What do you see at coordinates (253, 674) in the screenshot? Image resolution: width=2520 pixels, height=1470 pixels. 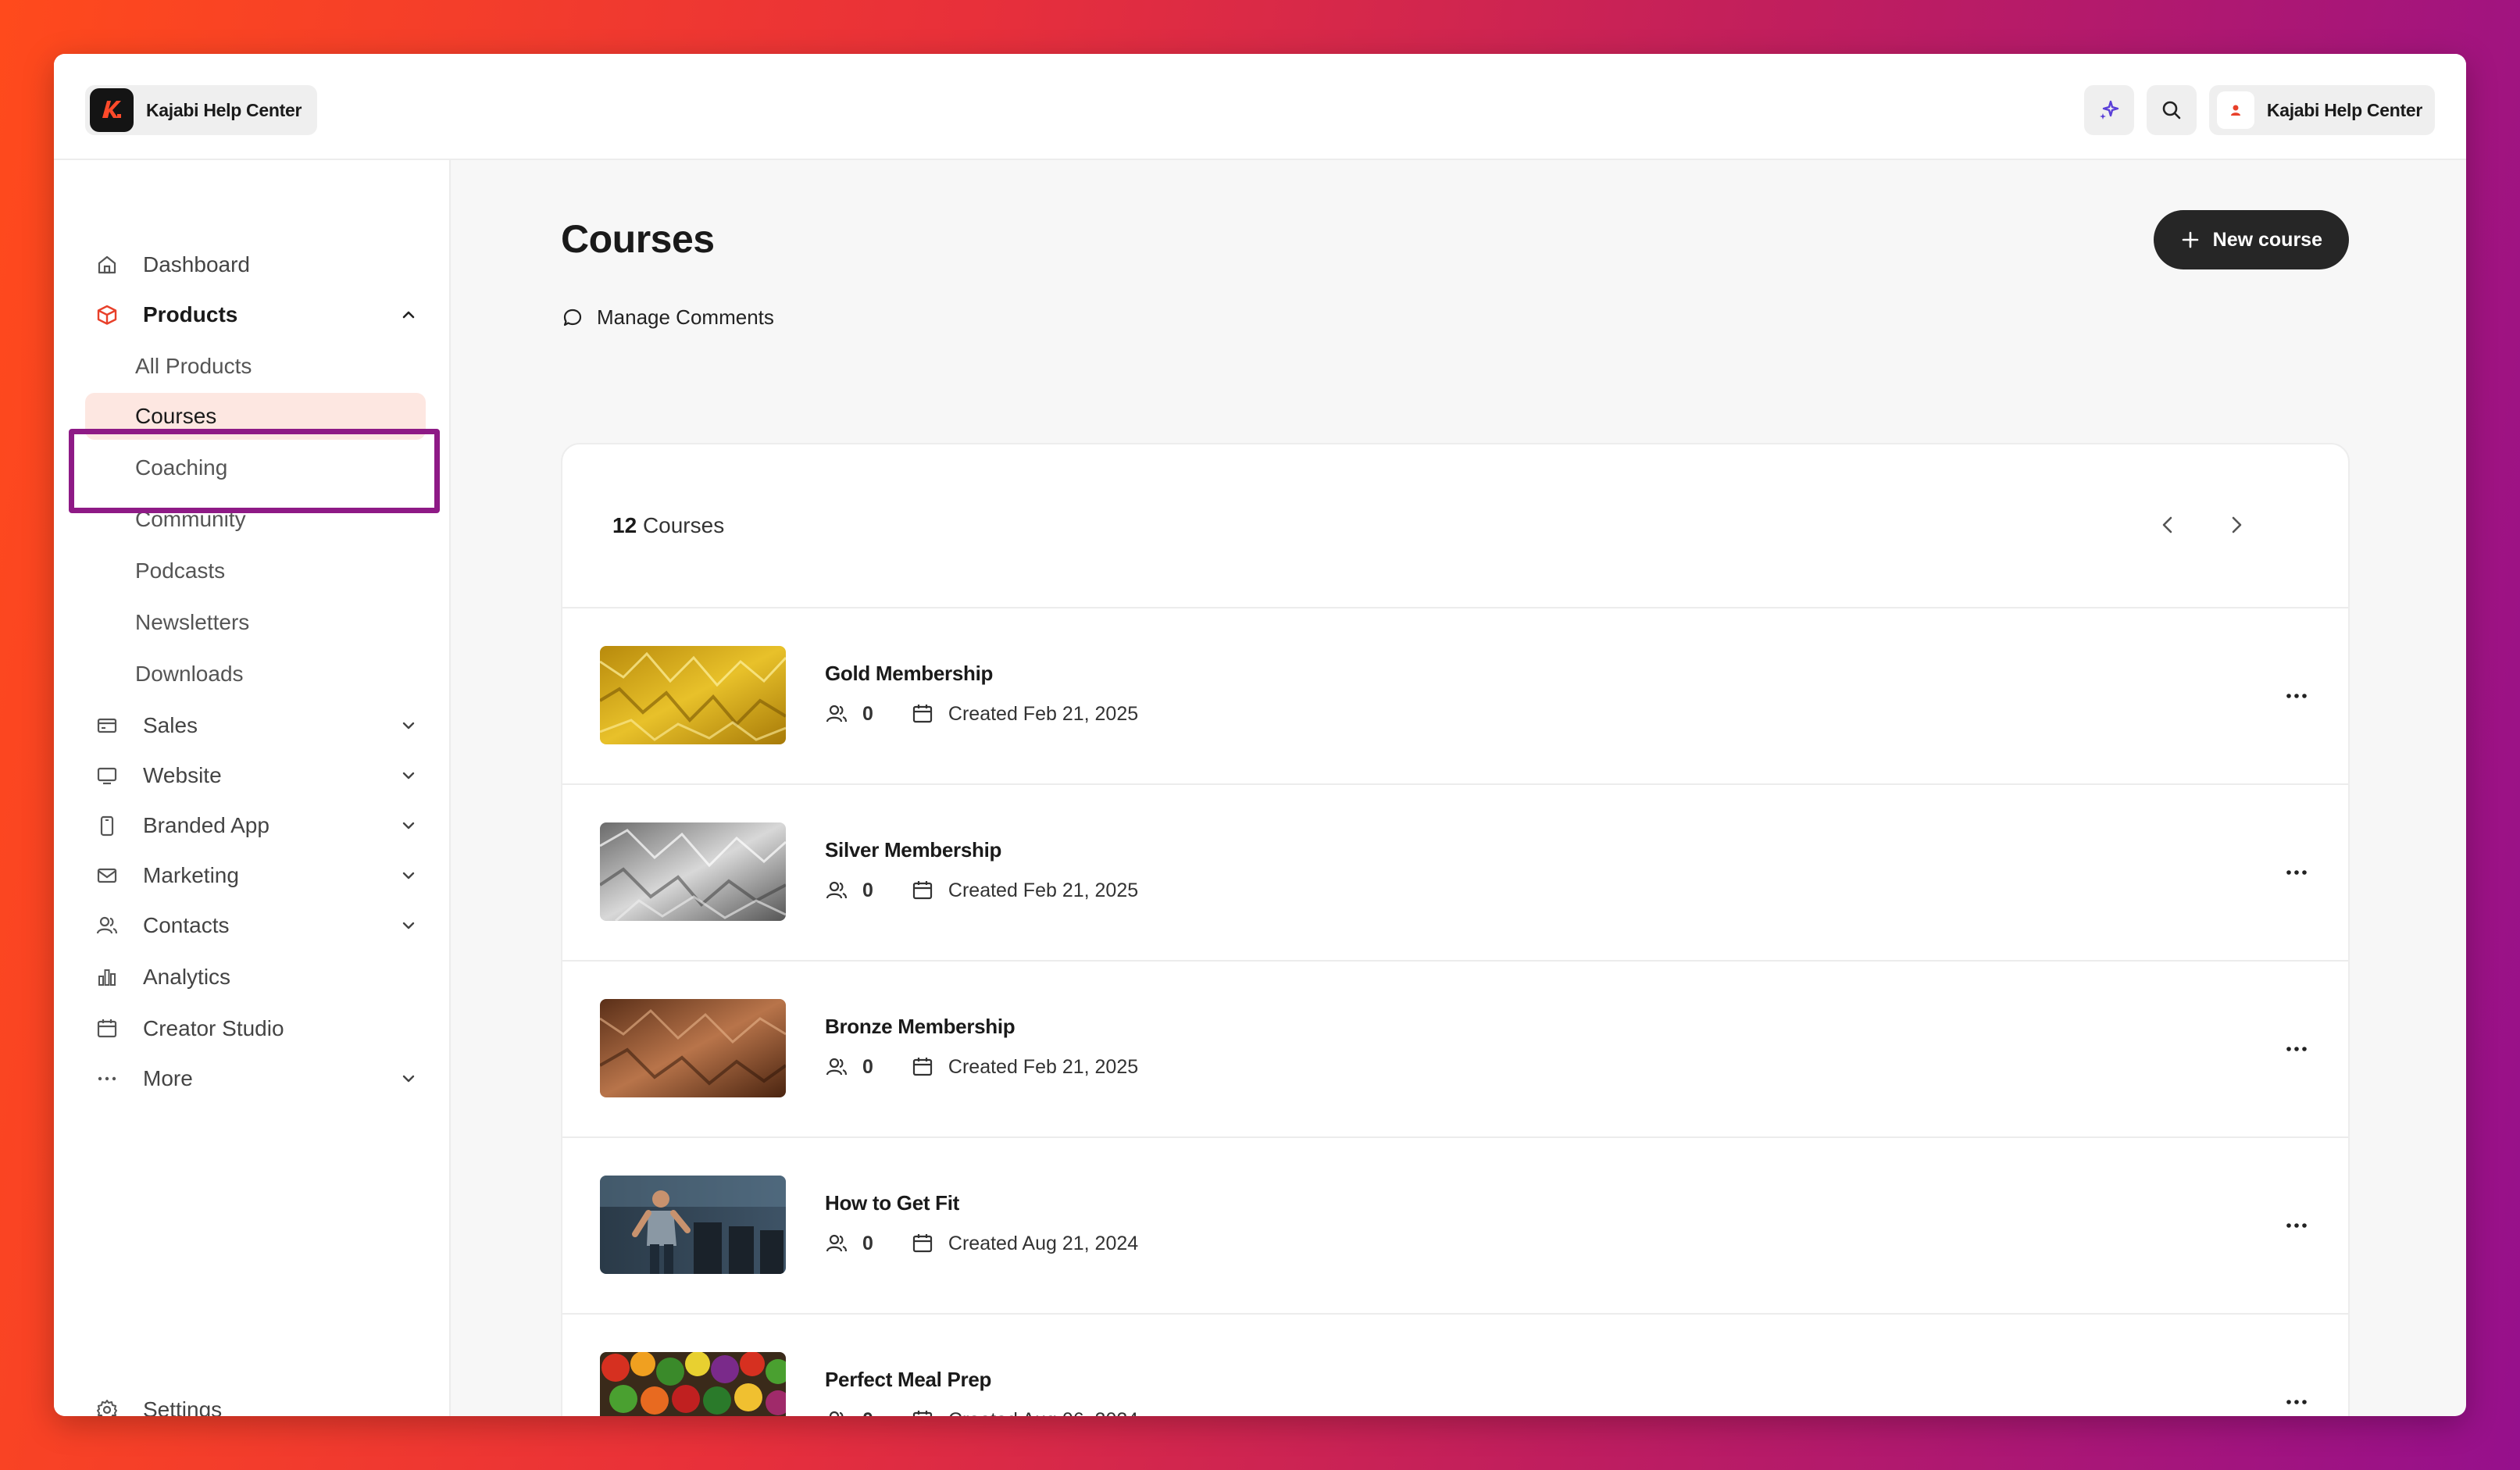 I see `sidebar-subitem-downloads: Downloads` at bounding box center [253, 674].